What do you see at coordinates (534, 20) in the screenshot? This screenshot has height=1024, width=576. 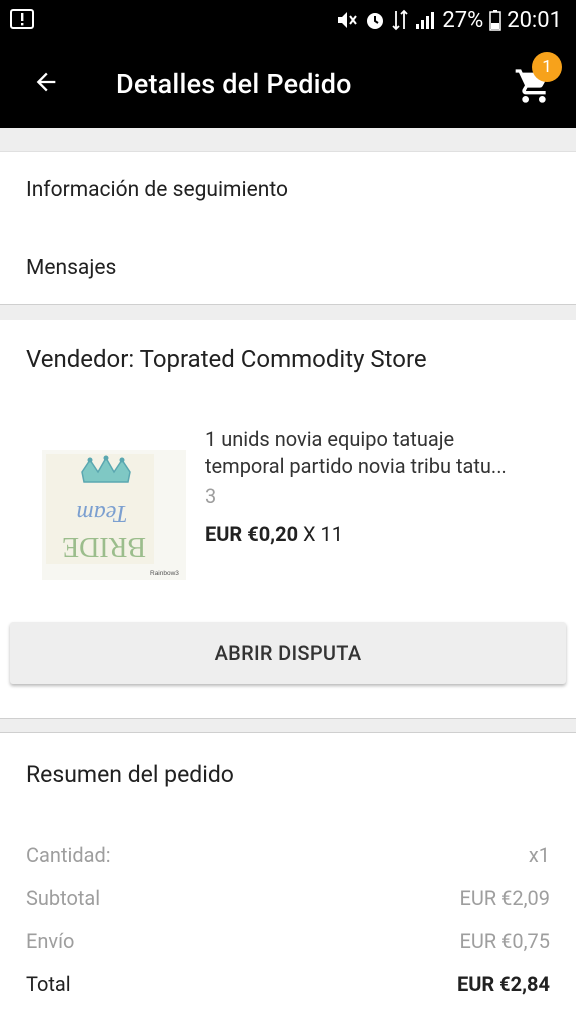 I see `clock: 20:01` at bounding box center [534, 20].